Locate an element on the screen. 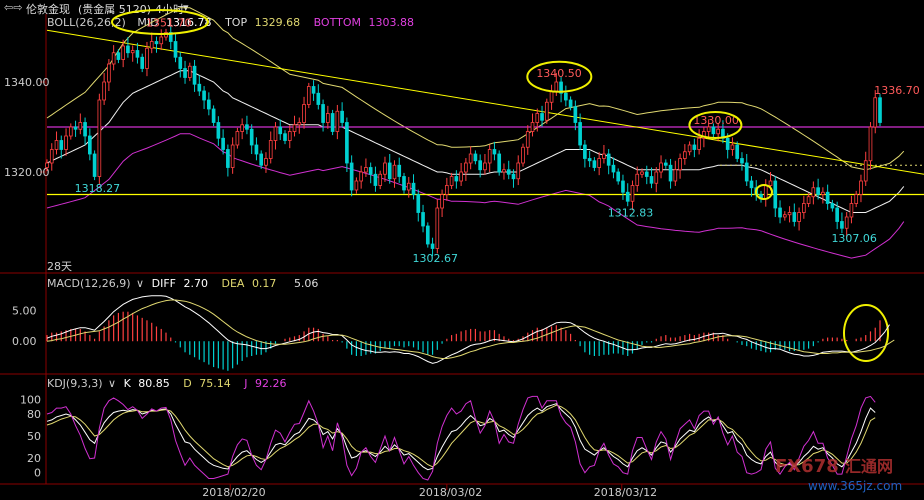 This screenshot has height=500, width=924. date-tick-label: 2018/03/02 is located at coordinates (450, 492).